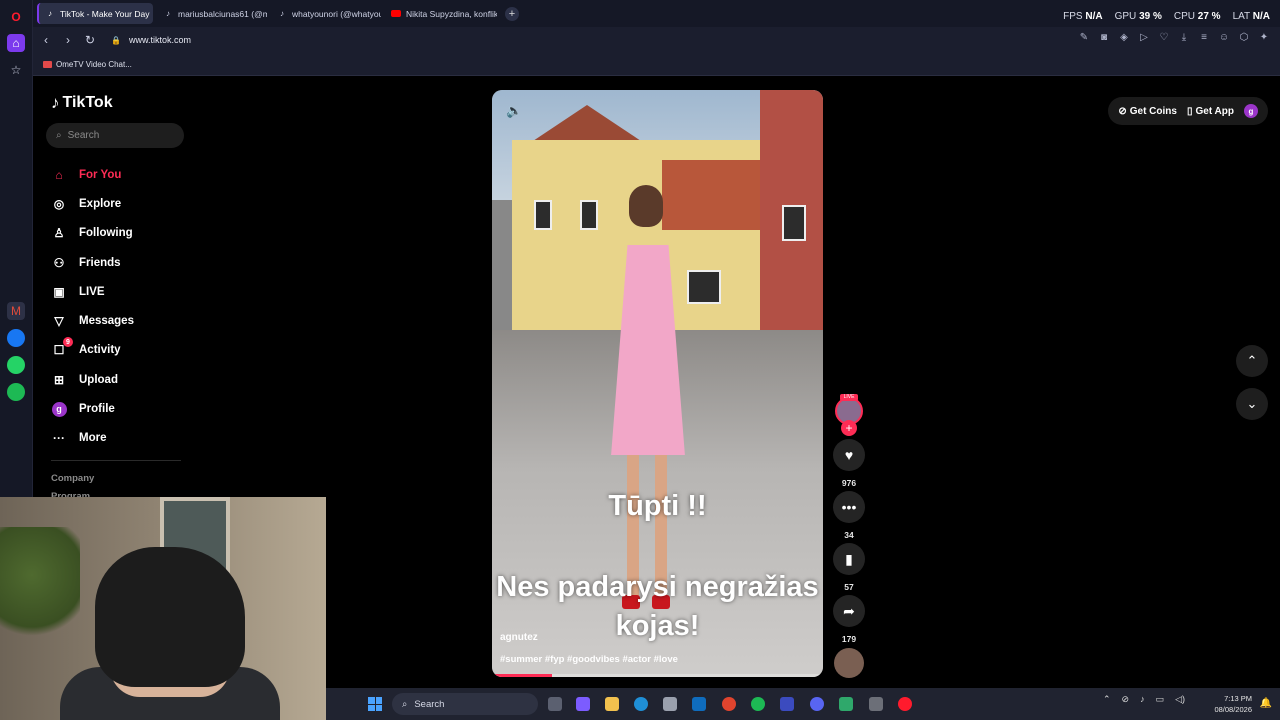 This screenshot has width=1280, height=720. Describe the element at coordinates (846, 704) in the screenshot. I see `app-green-icon` at that location.